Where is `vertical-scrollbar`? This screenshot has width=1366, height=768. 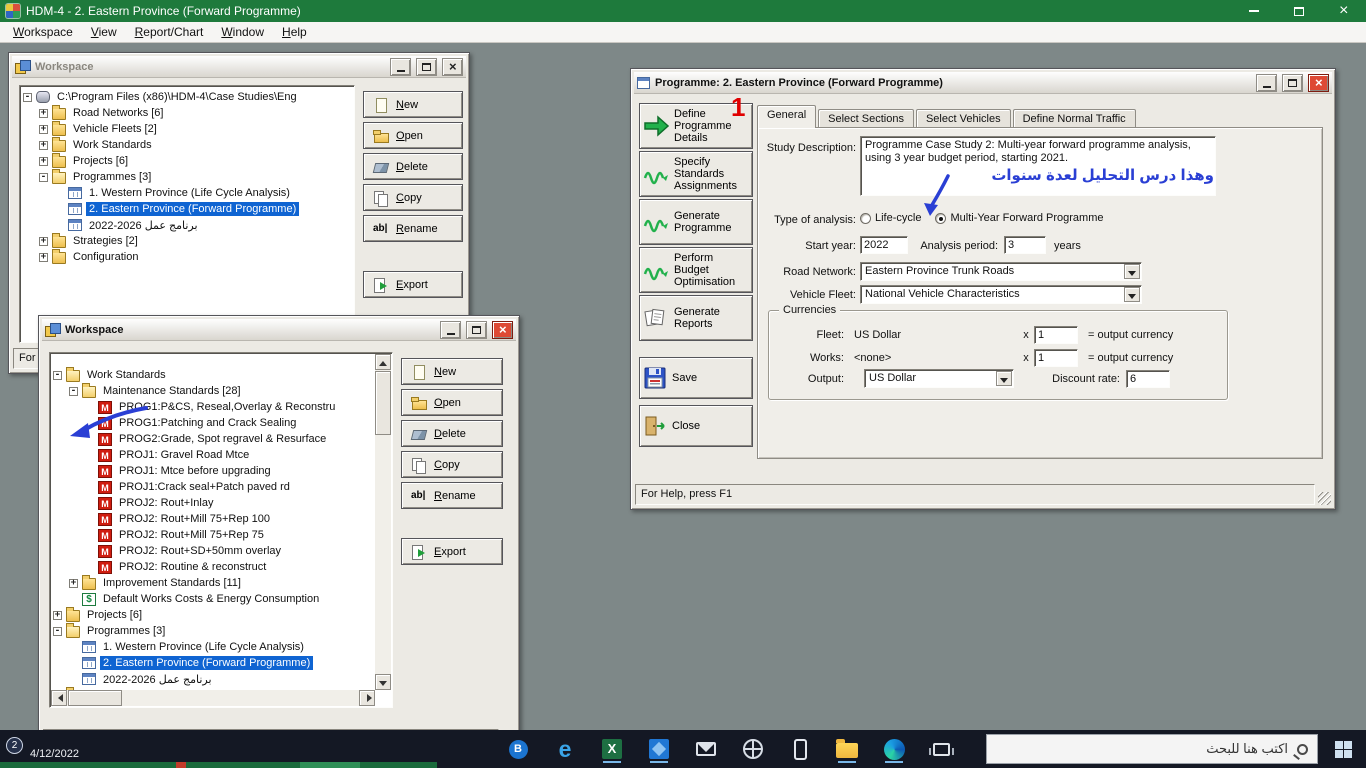 vertical-scrollbar is located at coordinates (383, 522).